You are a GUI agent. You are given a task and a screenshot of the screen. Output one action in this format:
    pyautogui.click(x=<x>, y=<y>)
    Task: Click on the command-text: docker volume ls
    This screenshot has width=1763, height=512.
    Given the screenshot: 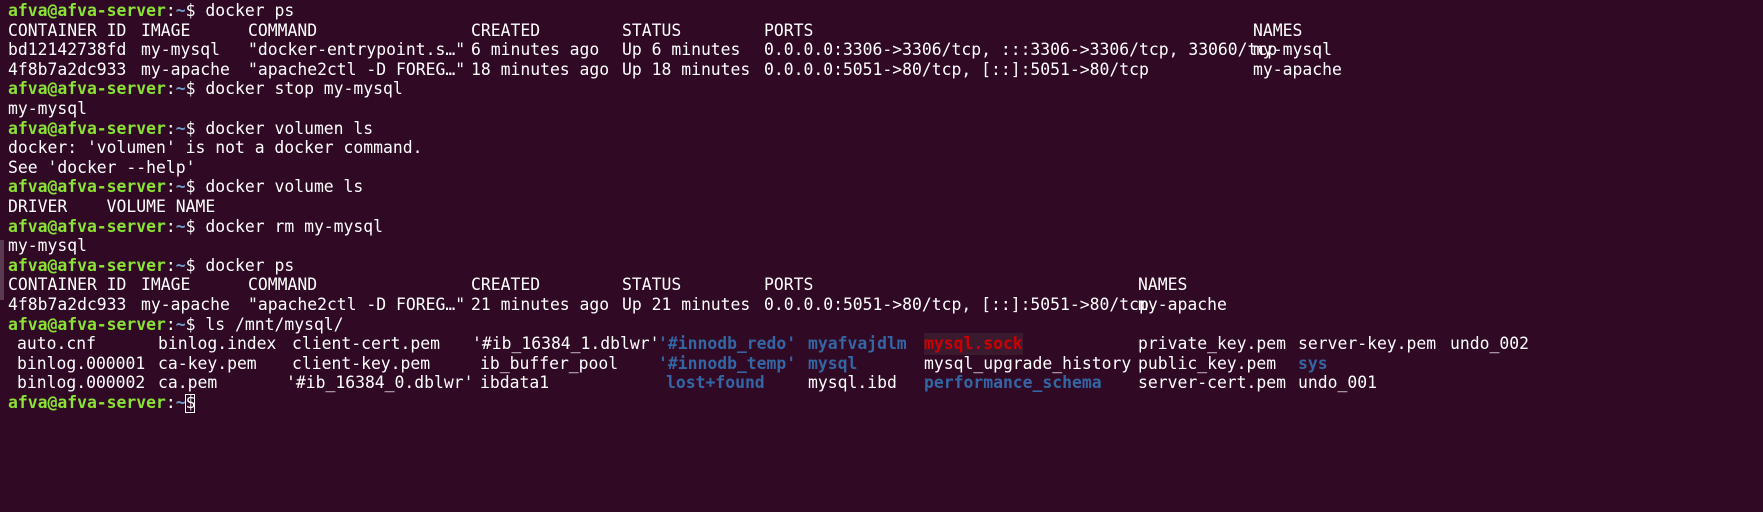 What is the action you would take?
    pyautogui.click(x=284, y=187)
    